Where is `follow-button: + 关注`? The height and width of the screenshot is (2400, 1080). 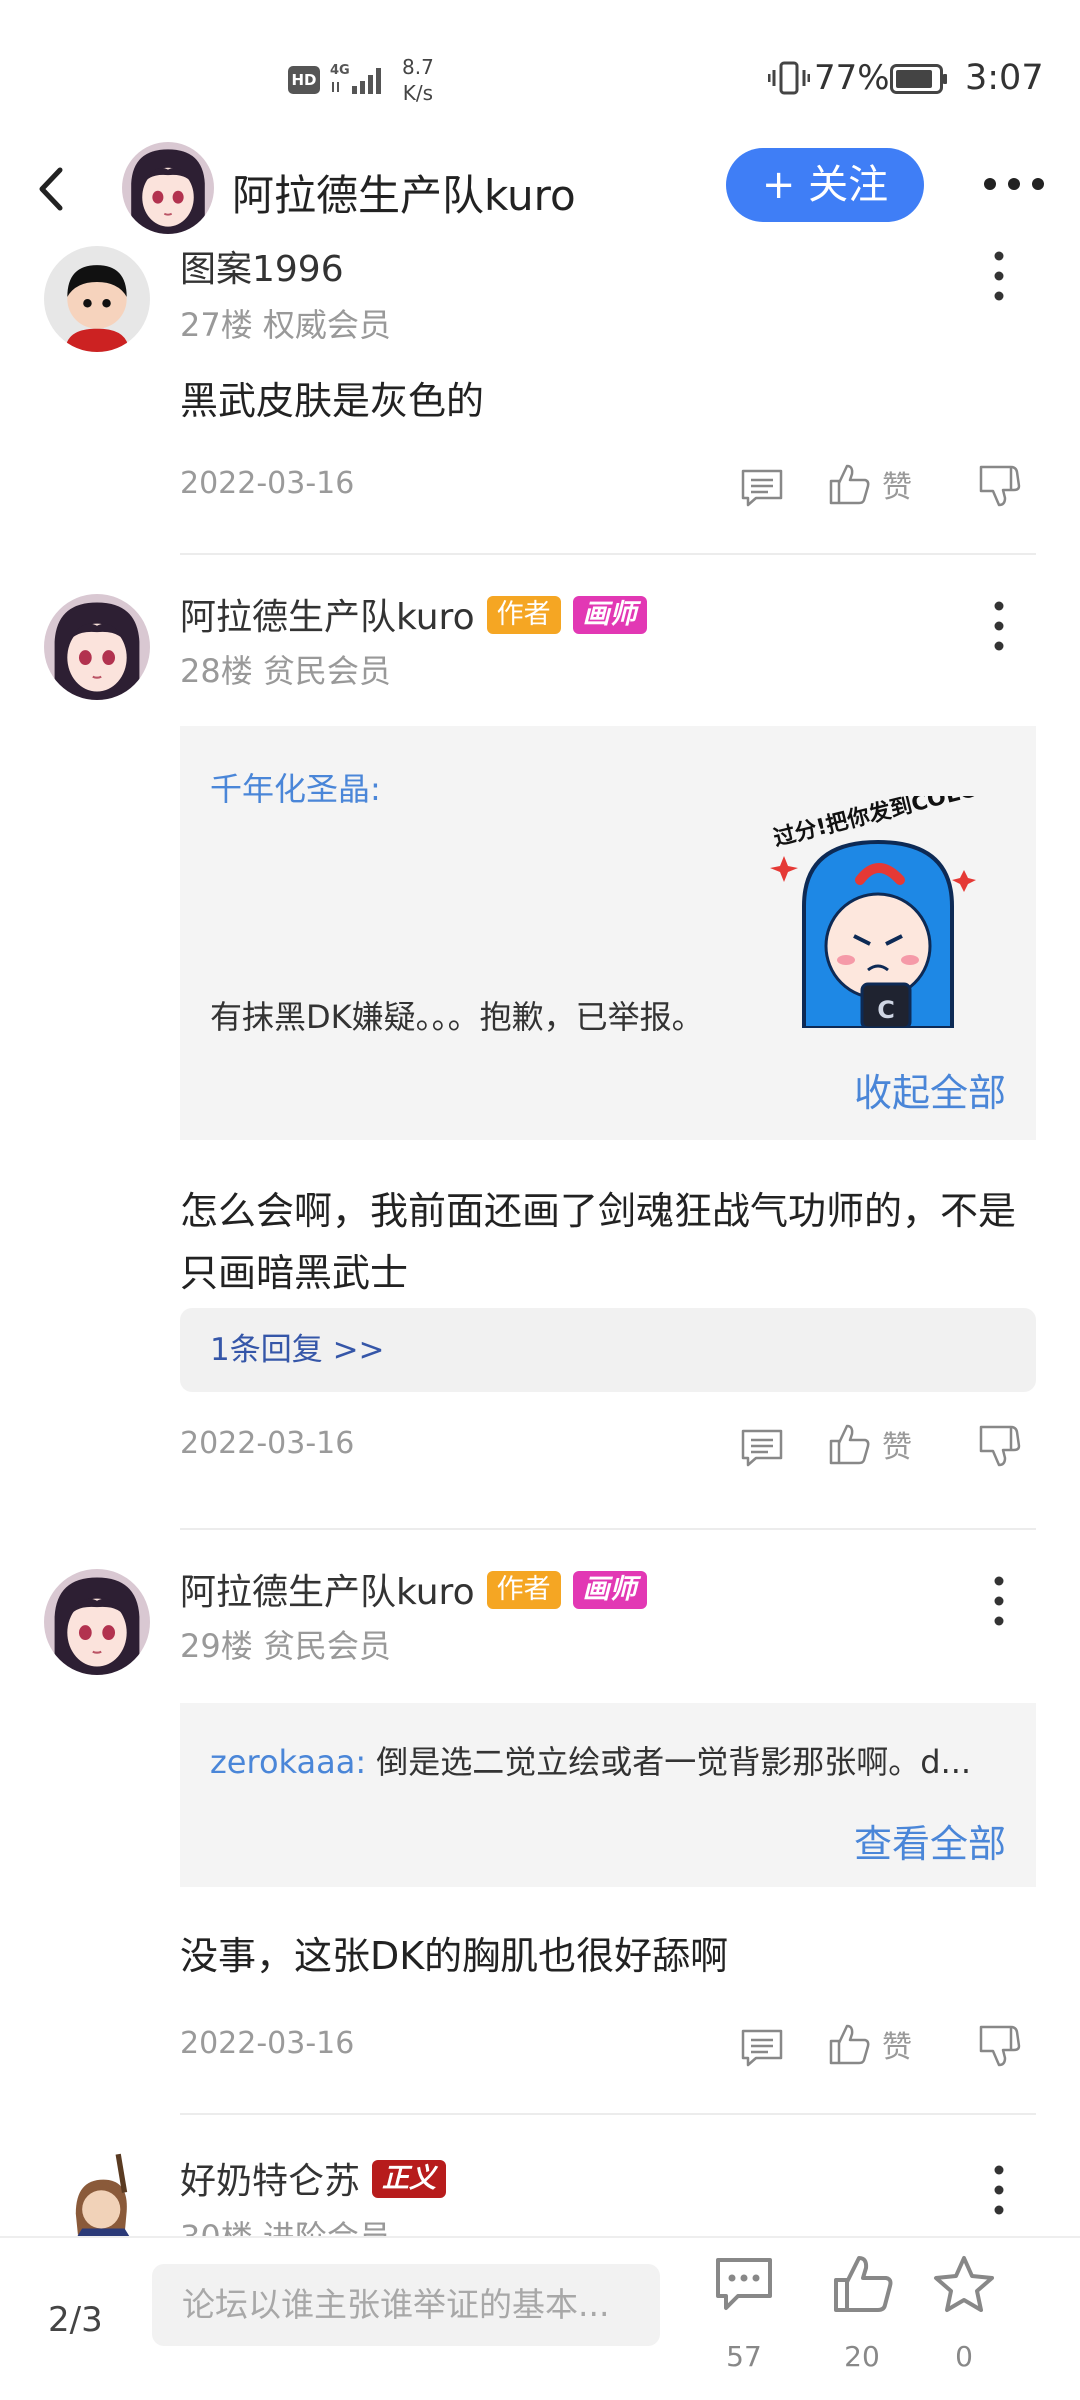 follow-button: + 关注 is located at coordinates (825, 185).